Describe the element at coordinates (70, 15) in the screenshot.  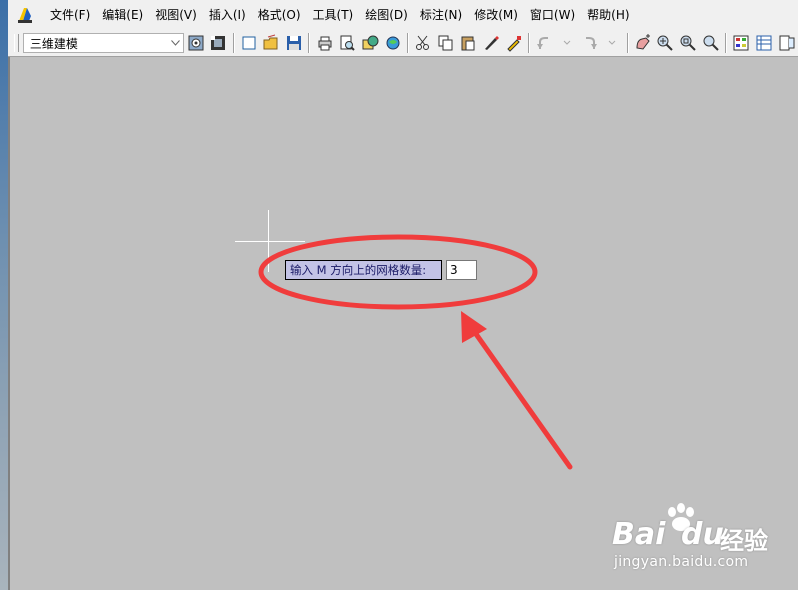
I see `menu-file: 文件(F)` at that location.